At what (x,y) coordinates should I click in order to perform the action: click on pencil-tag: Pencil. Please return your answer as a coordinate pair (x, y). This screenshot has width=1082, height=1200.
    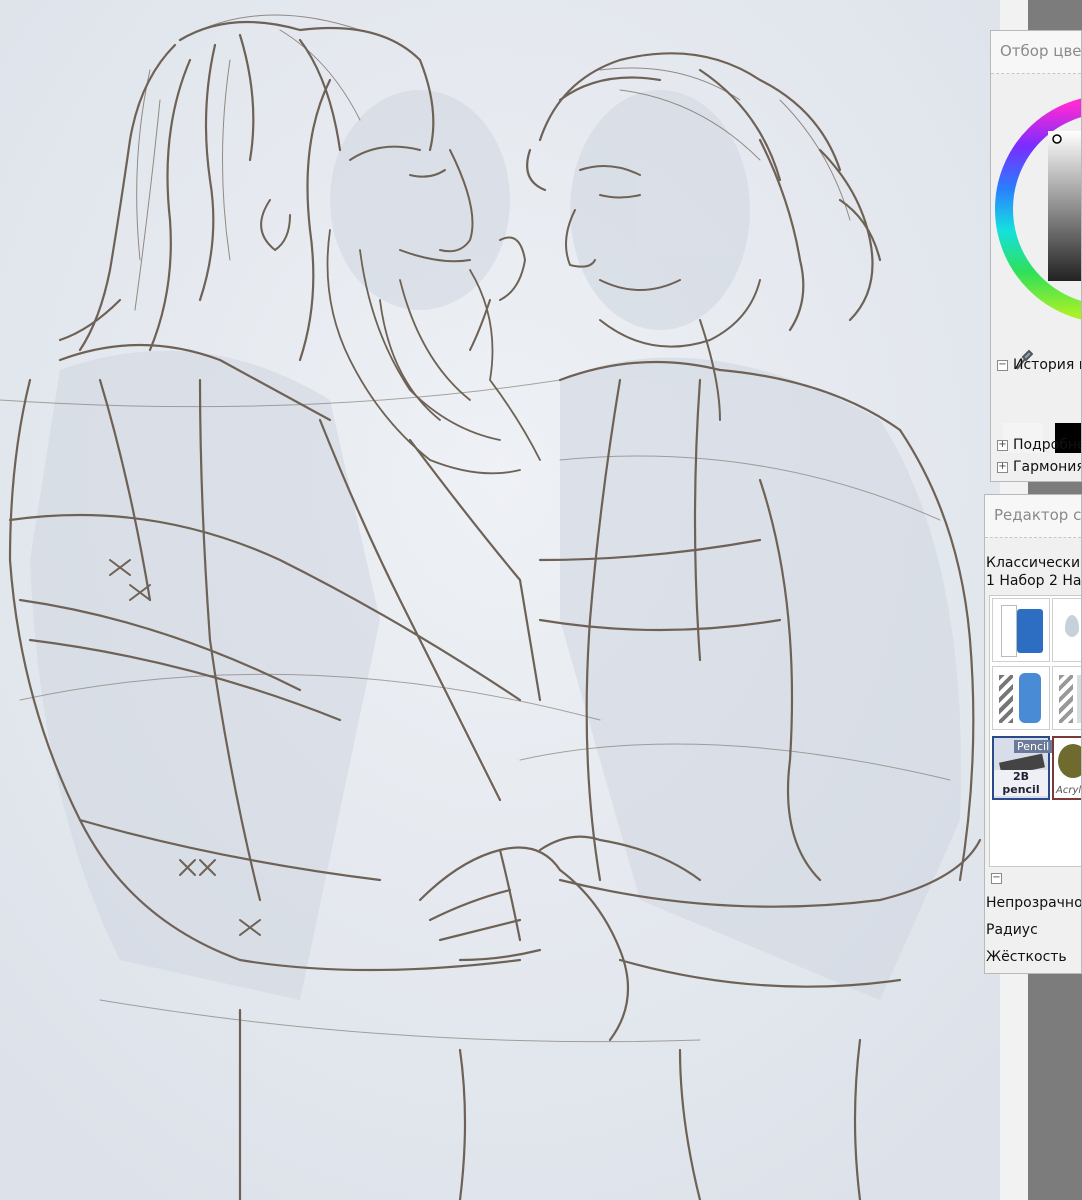
    Looking at the image, I should click on (1033, 746).